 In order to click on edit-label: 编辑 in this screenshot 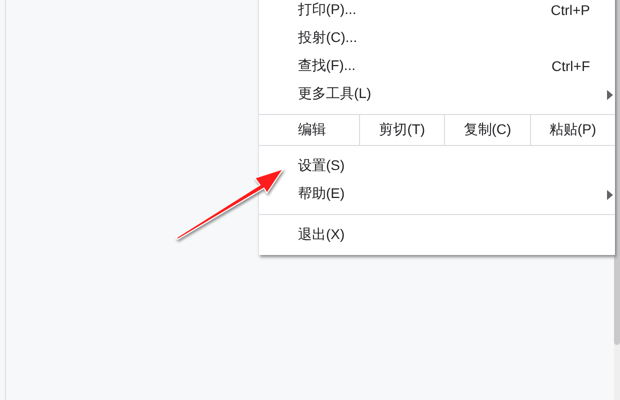, I will do `click(312, 129)`.